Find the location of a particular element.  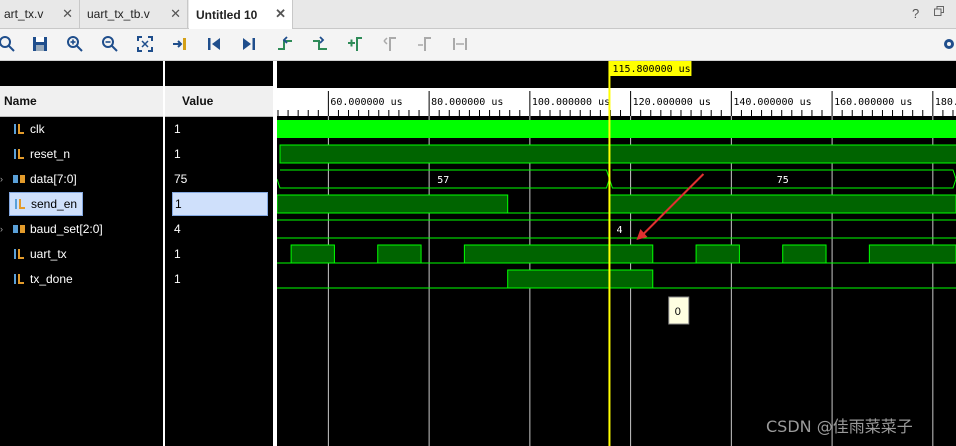

go-to-start-icon is located at coordinates (214, 44).